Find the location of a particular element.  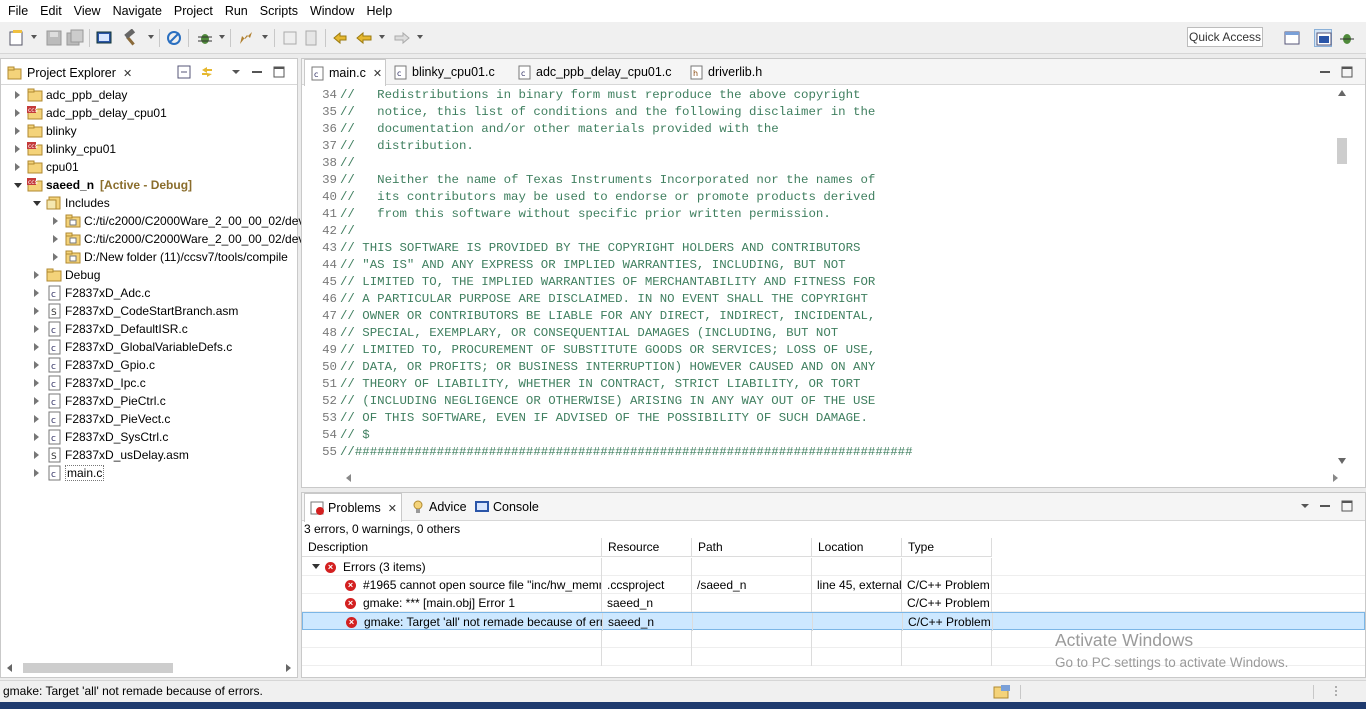

tree-item: S F2837xD_CodeStartBranch.asm is located at coordinates (119, 311).